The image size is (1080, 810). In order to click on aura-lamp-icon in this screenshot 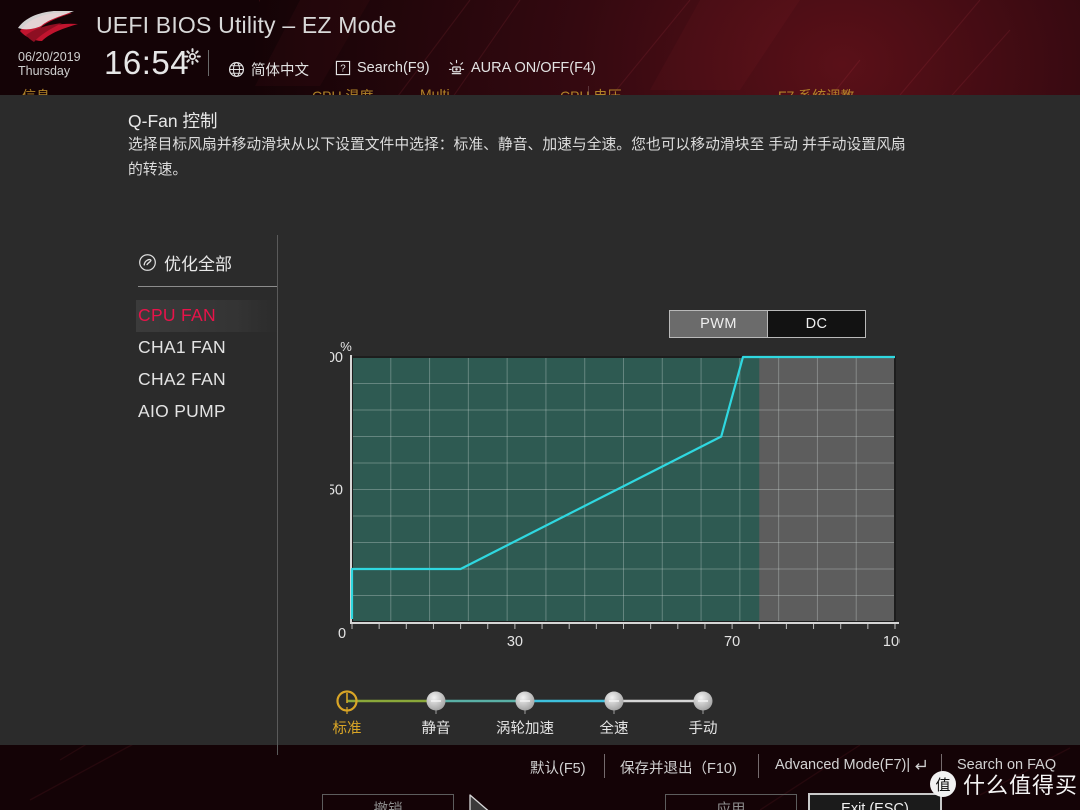, I will do `click(456, 67)`.